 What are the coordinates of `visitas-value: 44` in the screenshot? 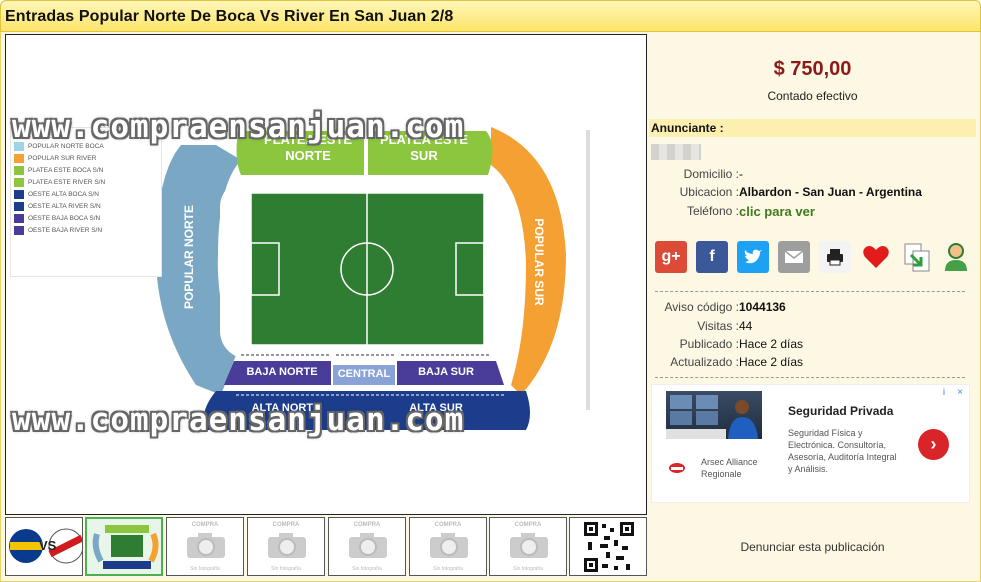 It's located at (746, 326).